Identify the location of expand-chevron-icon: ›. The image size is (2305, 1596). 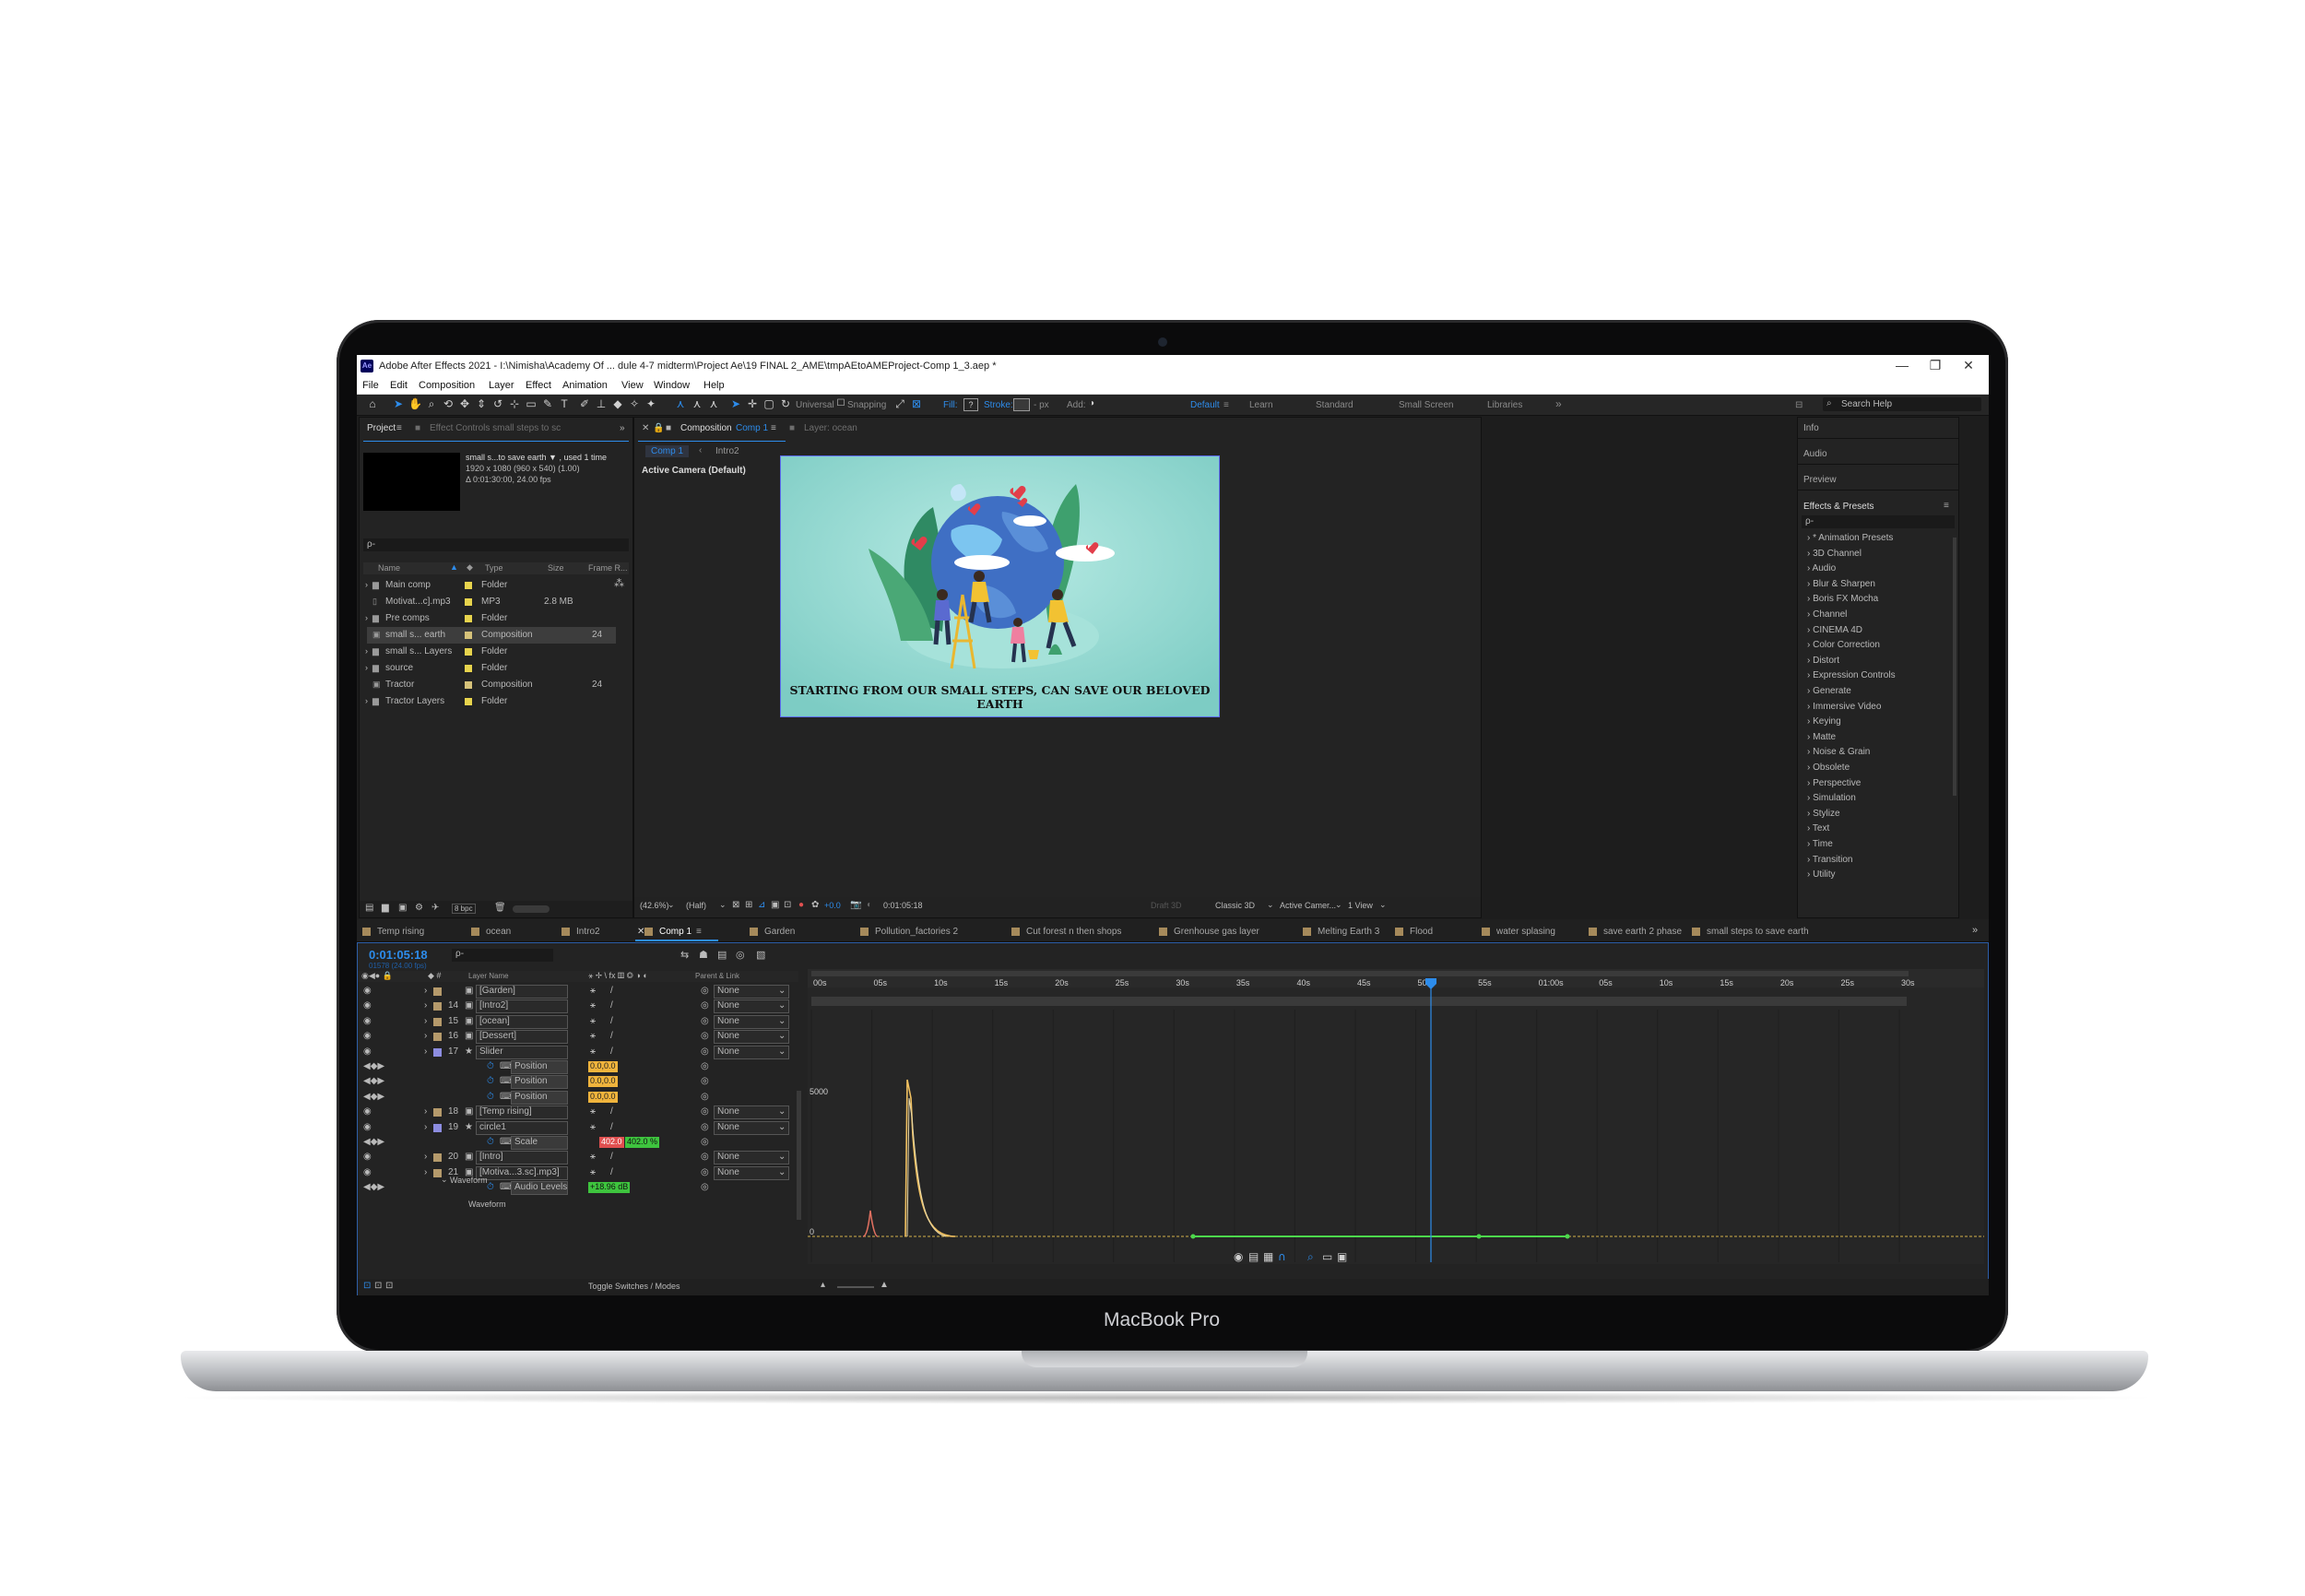
(366, 667).